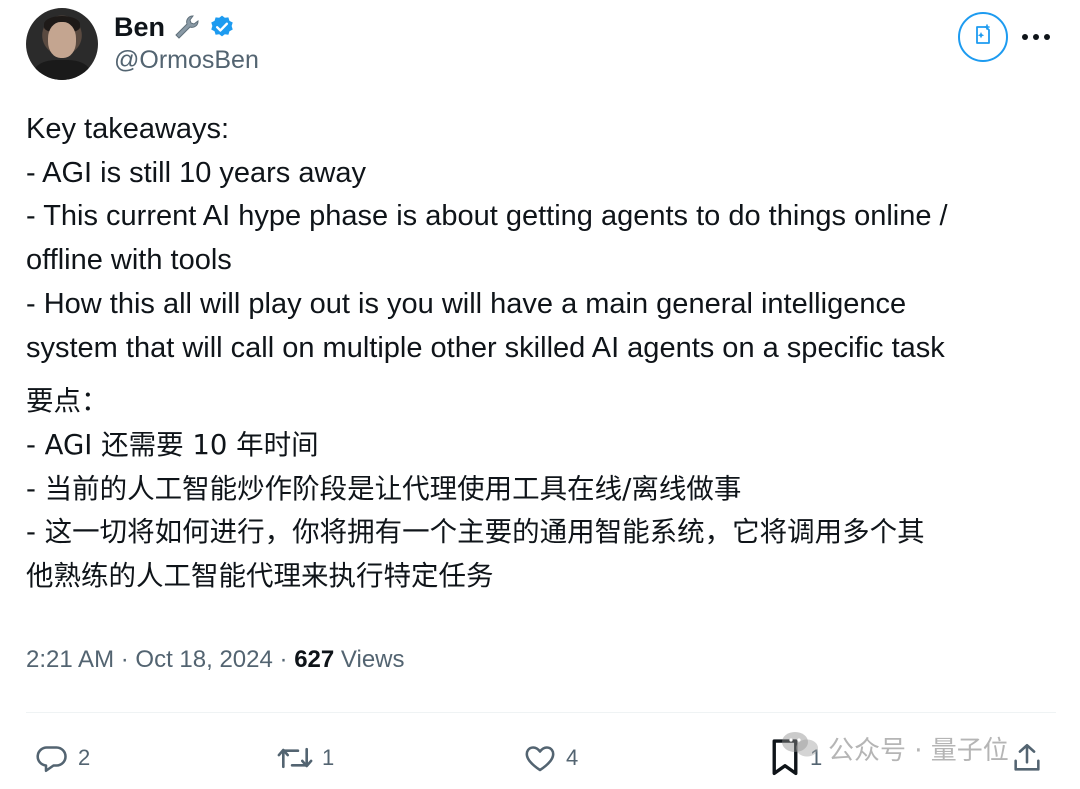 Image resolution: width=1080 pixels, height=789 pixels. Describe the element at coordinates (129, 260) in the screenshot. I see `tweet-line: offline with tools` at that location.